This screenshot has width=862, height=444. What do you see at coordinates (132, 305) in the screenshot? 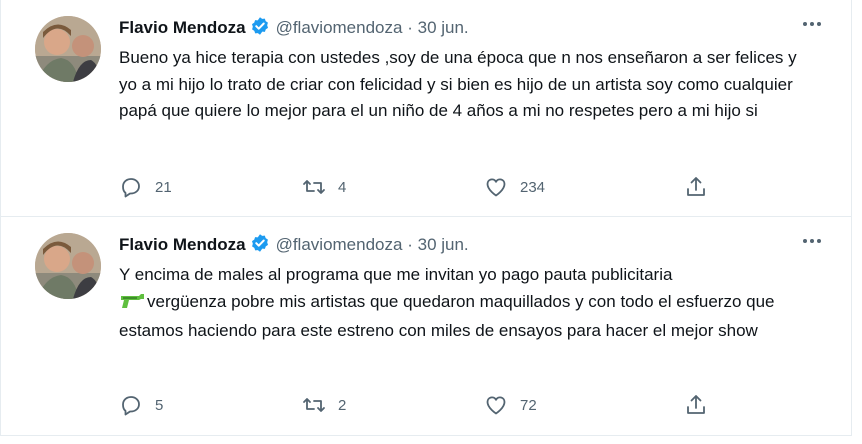
I see `water-pistol-icon` at bounding box center [132, 305].